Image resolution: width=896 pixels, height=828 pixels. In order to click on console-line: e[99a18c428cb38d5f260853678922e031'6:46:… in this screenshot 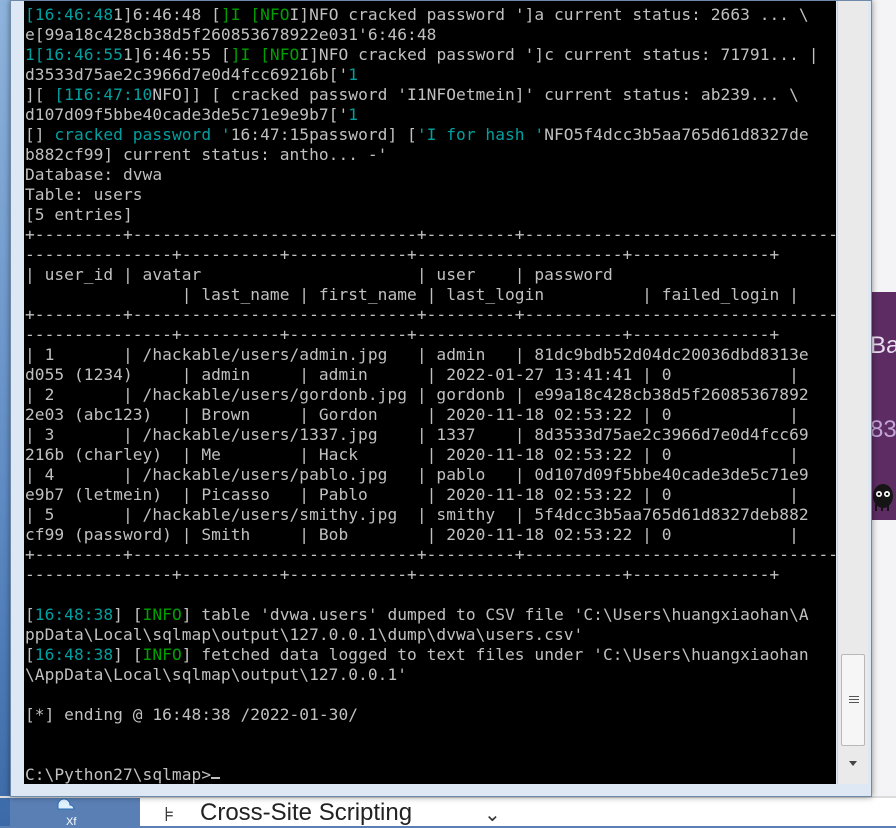, I will do `click(430, 35)`.